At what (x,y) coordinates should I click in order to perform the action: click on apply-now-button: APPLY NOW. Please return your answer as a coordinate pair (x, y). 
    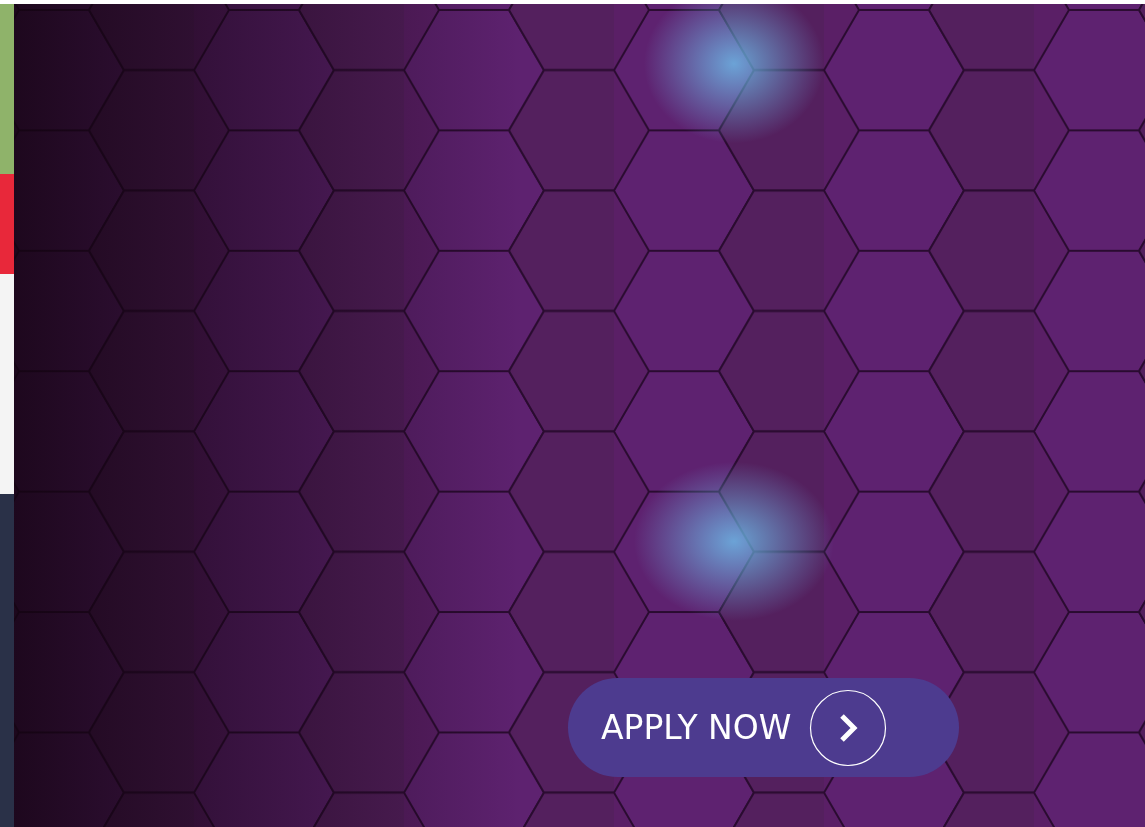
    Looking at the image, I should click on (763, 727).